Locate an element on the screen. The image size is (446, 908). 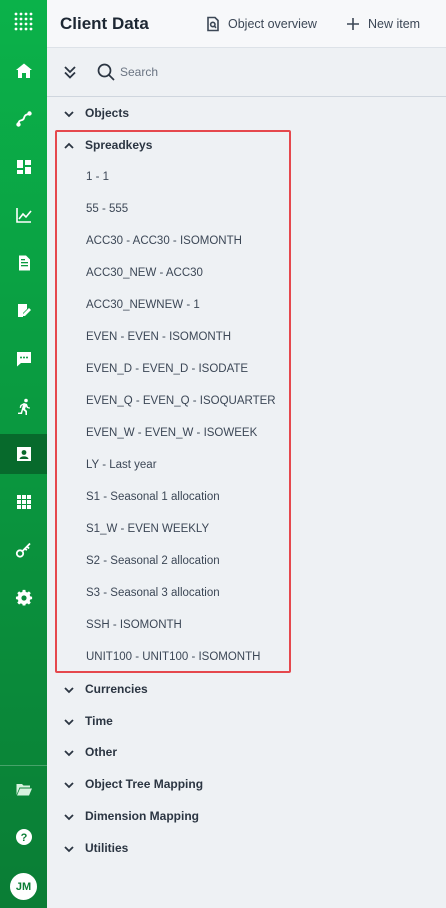
nav-help: ? is located at coordinates (23, 837).